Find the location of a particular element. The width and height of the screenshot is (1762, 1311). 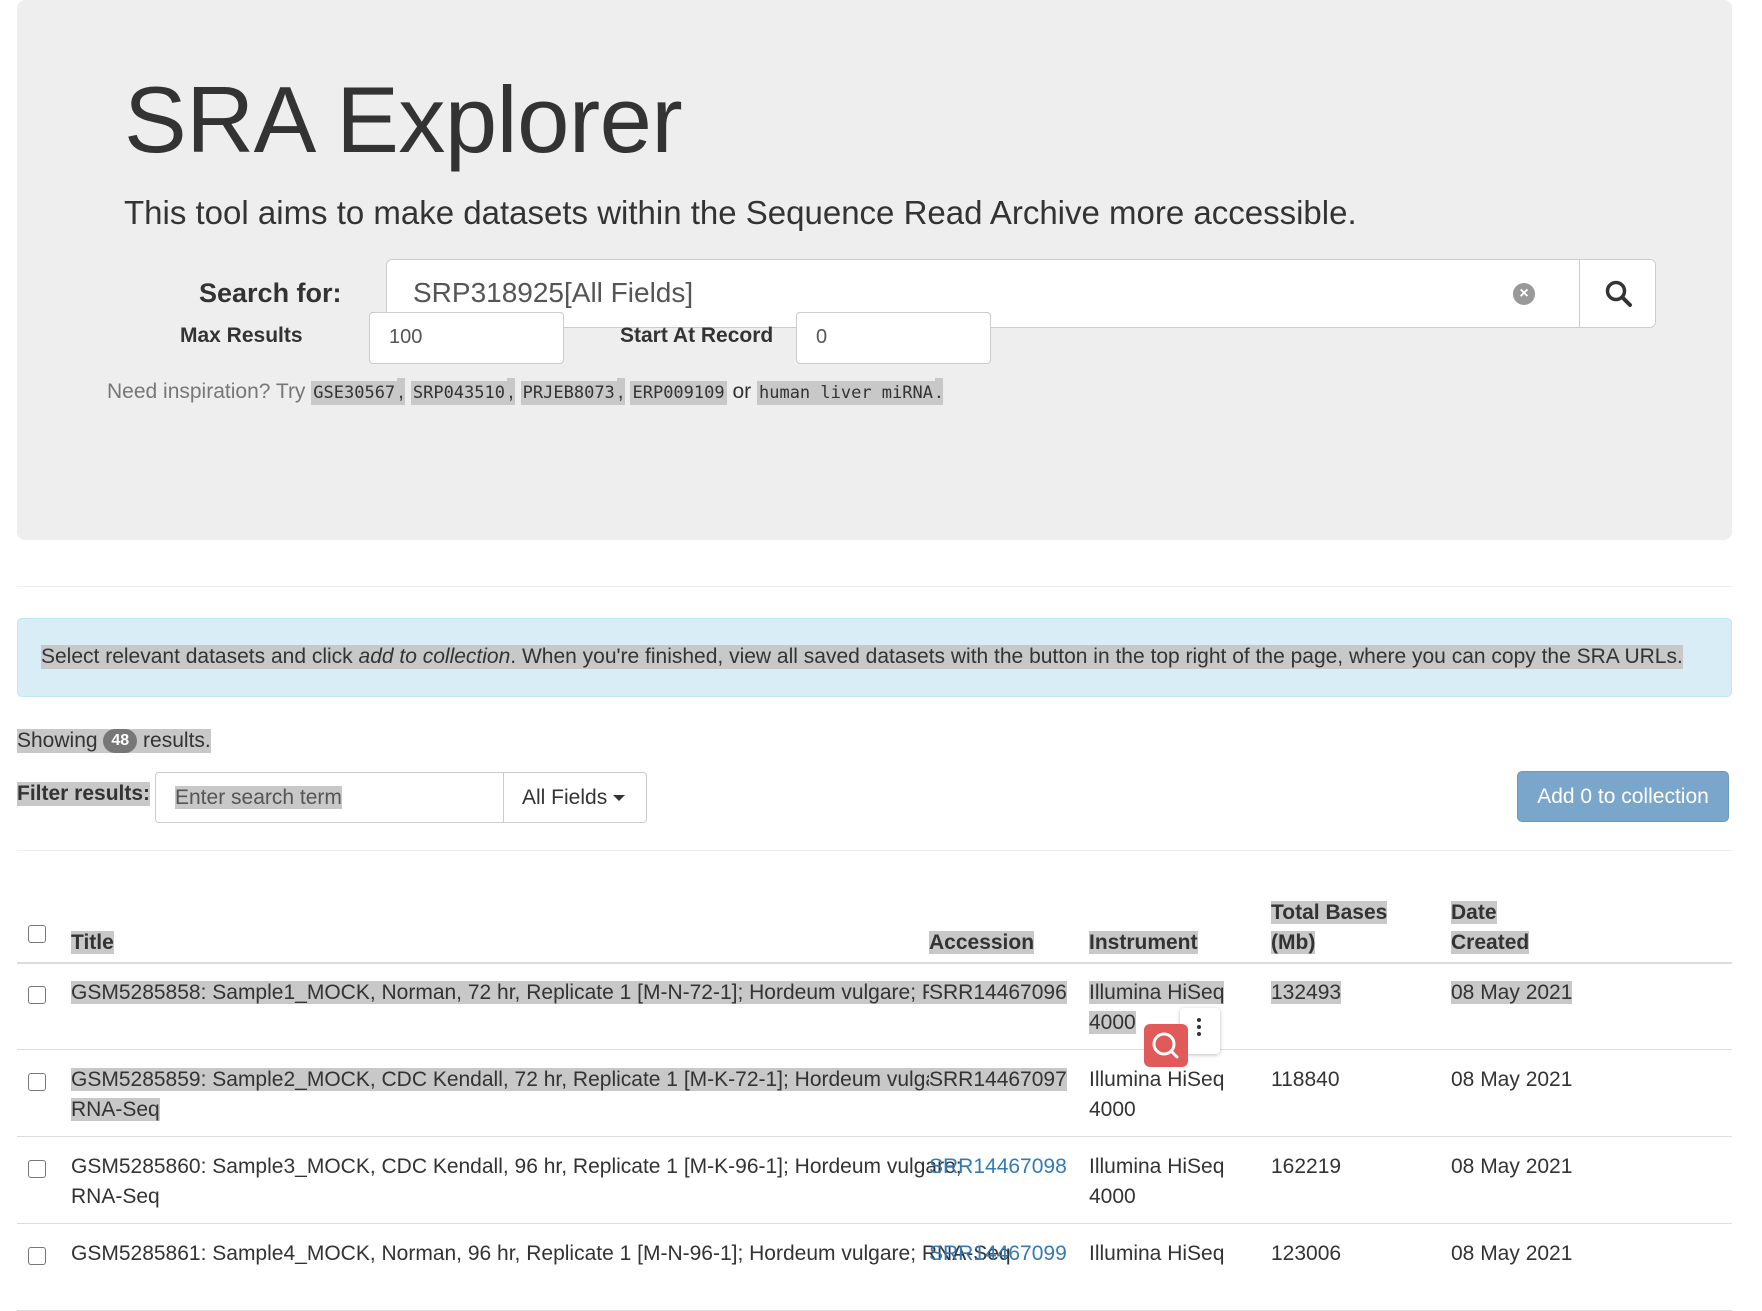

row-accession: SRR14467096 is located at coordinates (998, 992).